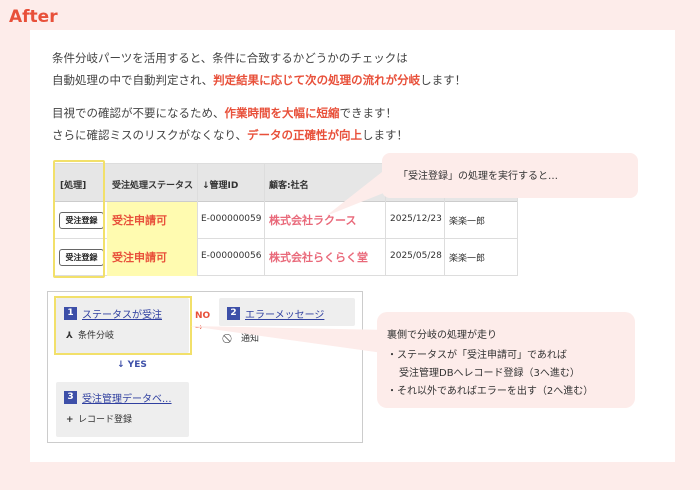  What do you see at coordinates (318, 257) in the screenshot?
I see `customer-value: 株式会社らくらく堂` at bounding box center [318, 257].